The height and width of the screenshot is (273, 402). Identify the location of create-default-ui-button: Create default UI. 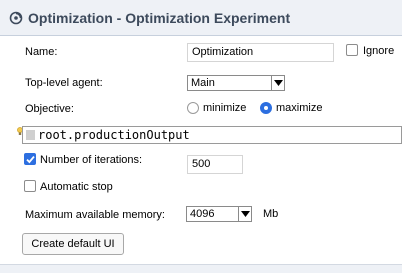
(73, 244).